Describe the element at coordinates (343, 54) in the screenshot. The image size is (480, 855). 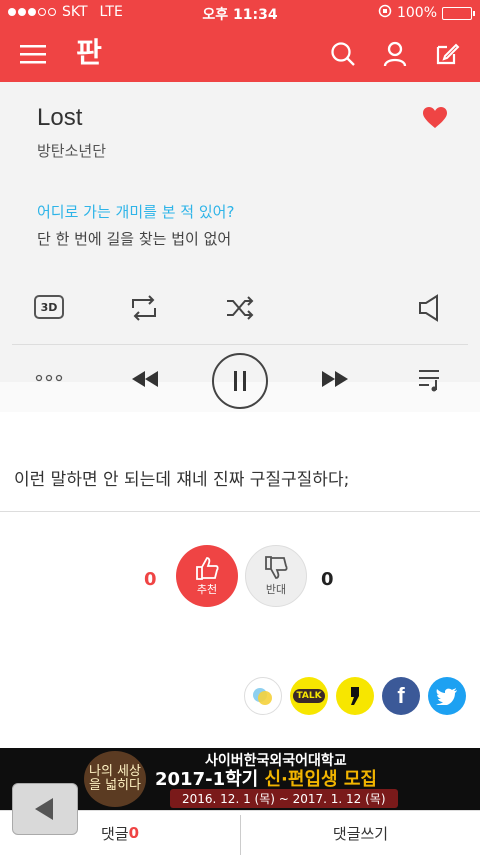
I see `search-icon` at that location.